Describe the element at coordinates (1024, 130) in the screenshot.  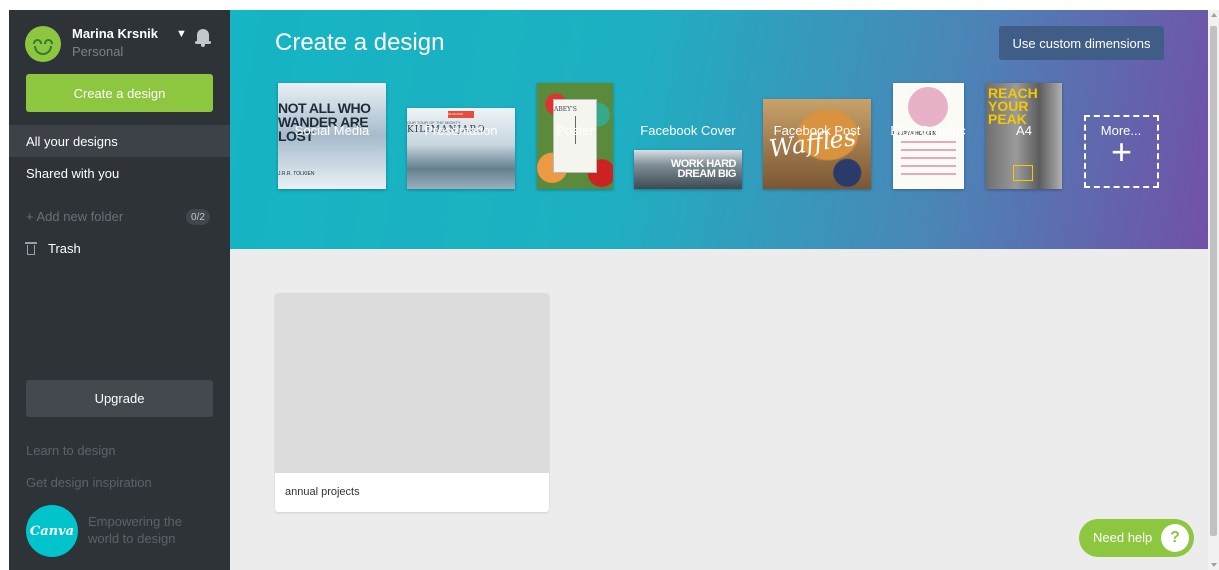
I see `template-label: A4` at that location.